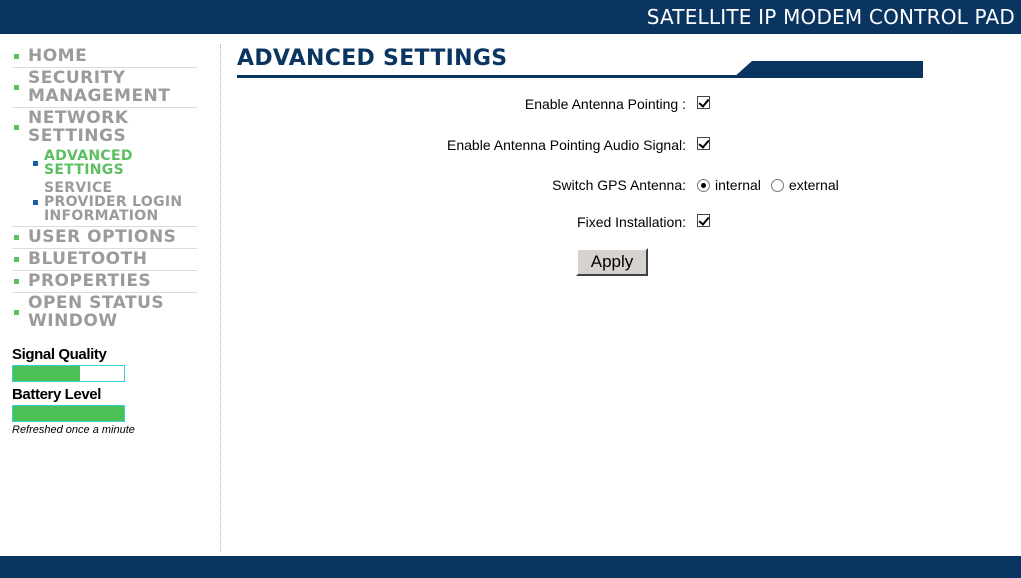 The image size is (1021, 578). I want to click on signal-quality-label: Signal Quality, so click(59, 354).